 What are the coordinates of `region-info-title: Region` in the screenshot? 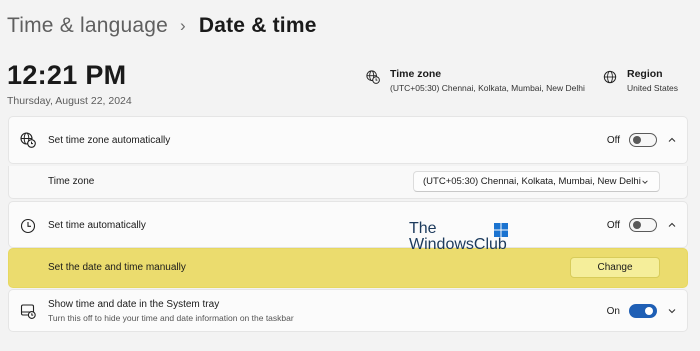 It's located at (645, 74).